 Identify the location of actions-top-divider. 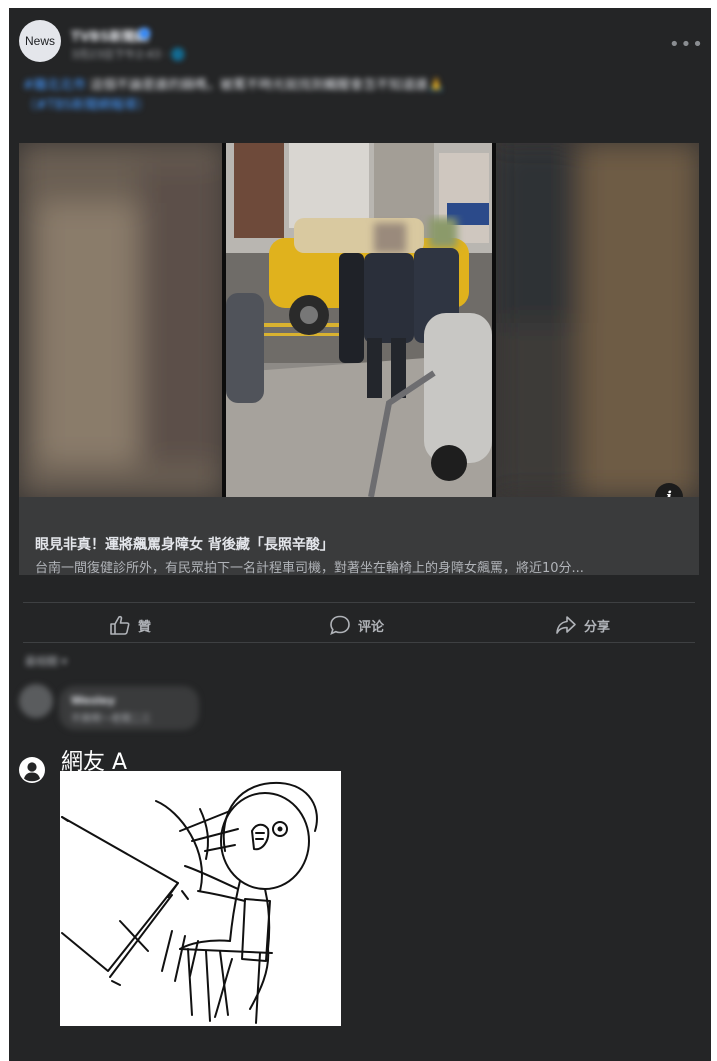
(359, 602).